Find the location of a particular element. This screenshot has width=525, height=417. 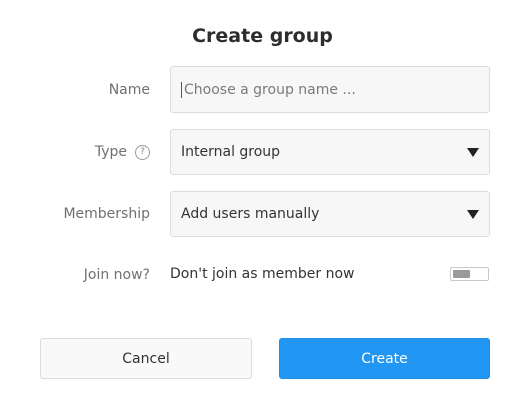

group-name-input is located at coordinates (330, 89).